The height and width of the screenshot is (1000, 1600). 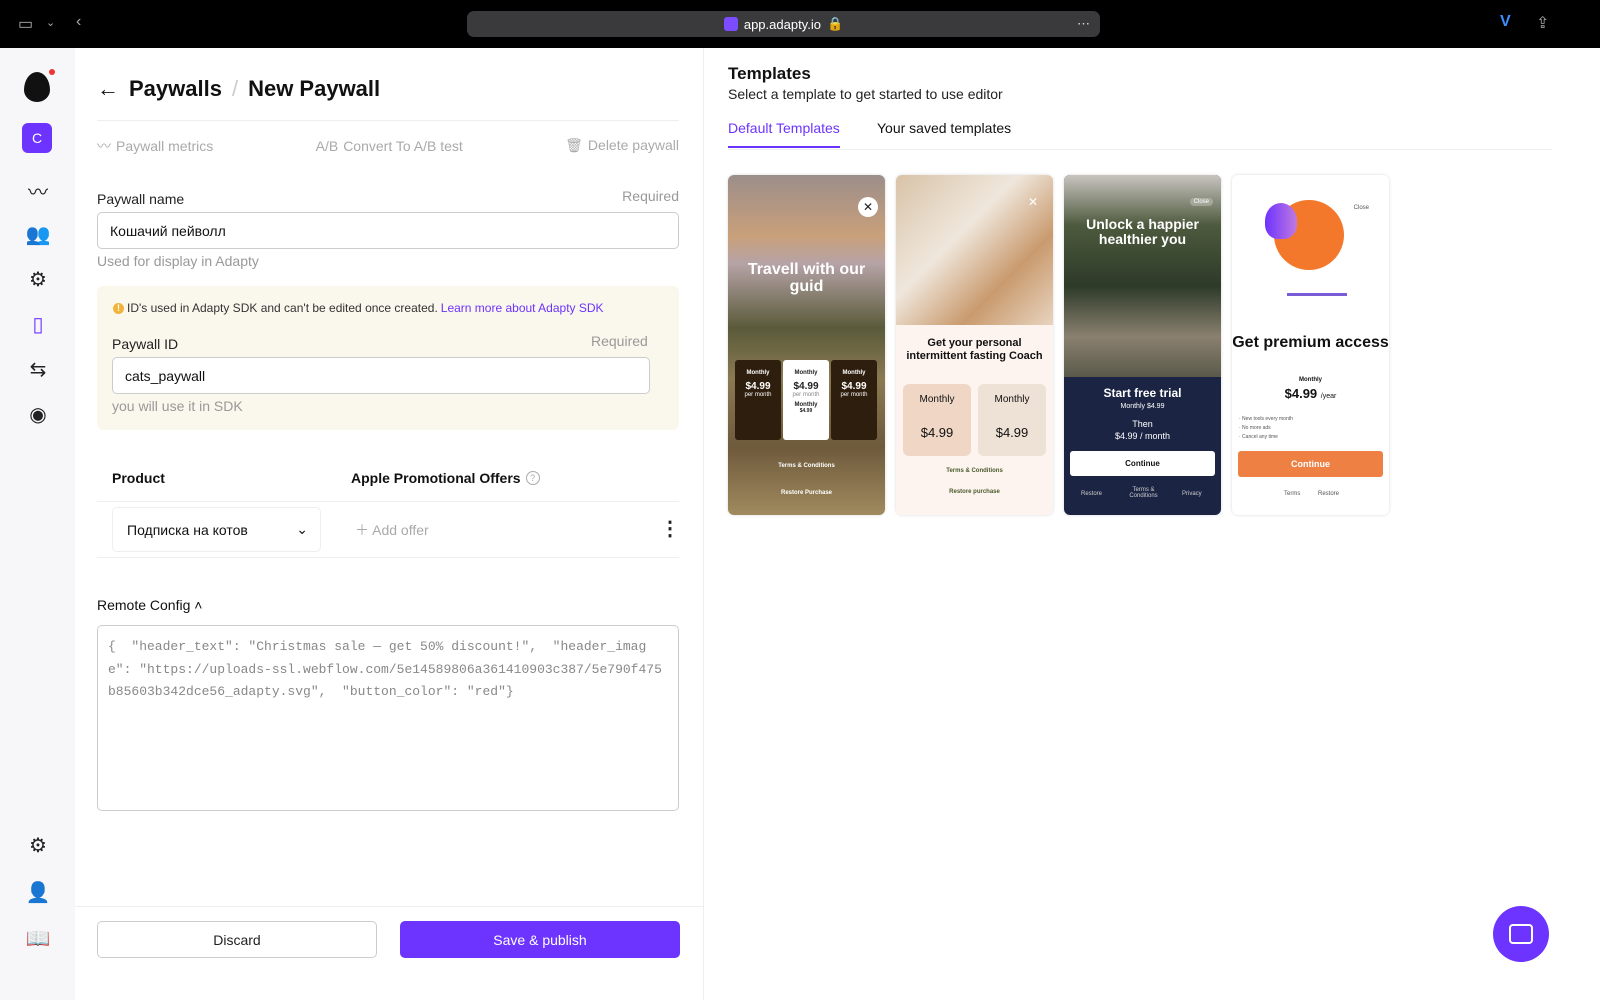 What do you see at coordinates (1521, 934) in the screenshot?
I see `chat-support-button` at bounding box center [1521, 934].